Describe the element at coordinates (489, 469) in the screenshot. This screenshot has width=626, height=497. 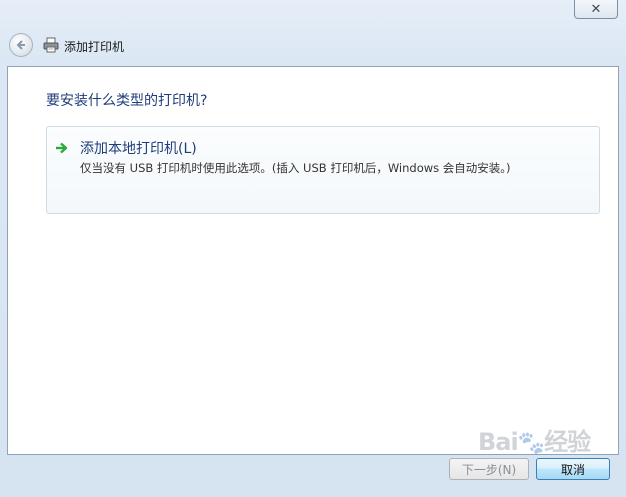
I see `next-button: 下一步(N)` at that location.